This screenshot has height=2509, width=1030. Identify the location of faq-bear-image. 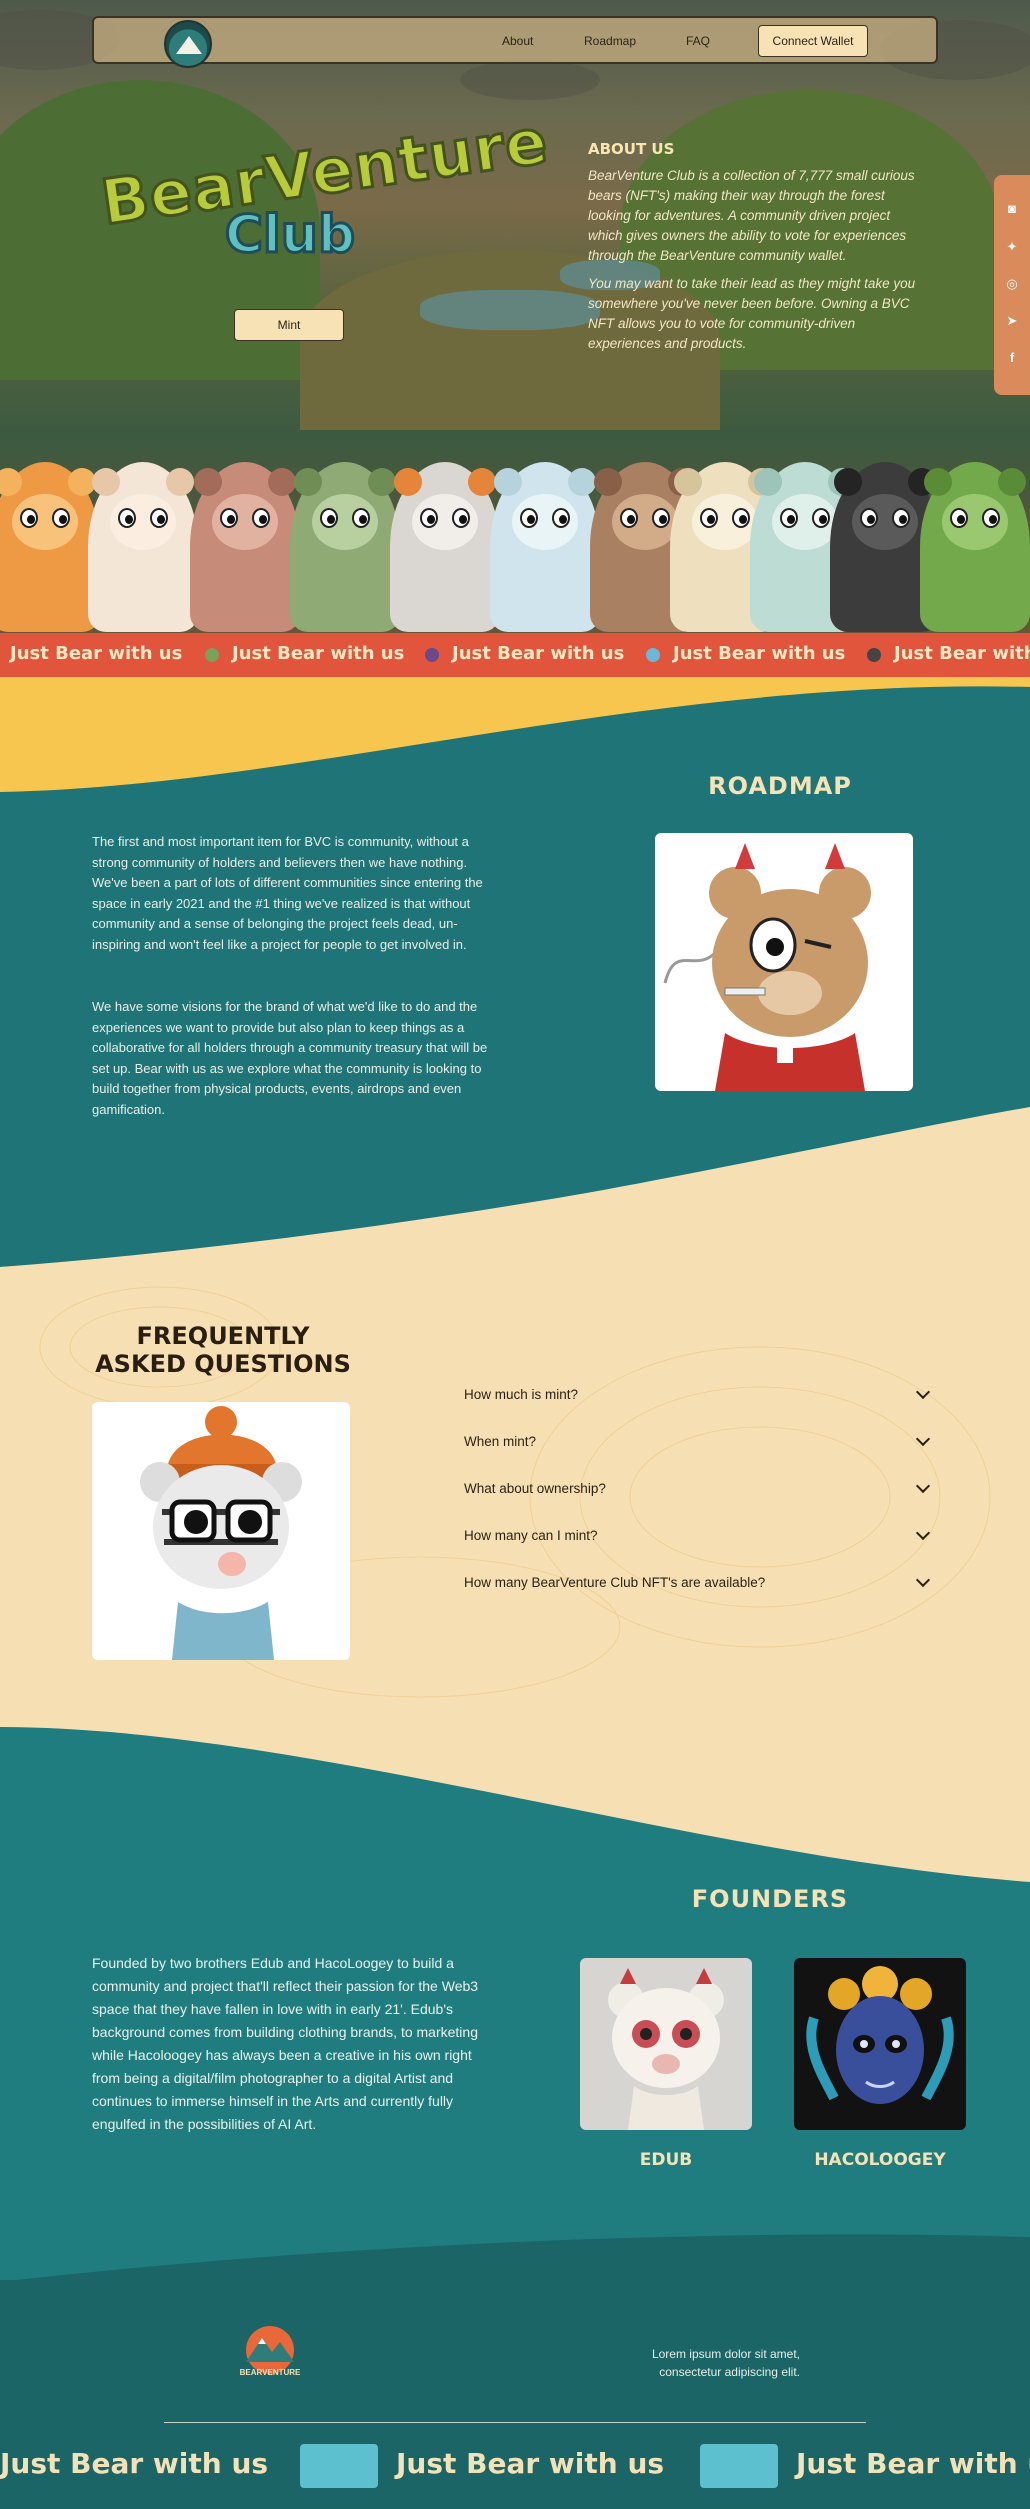
(221, 1531).